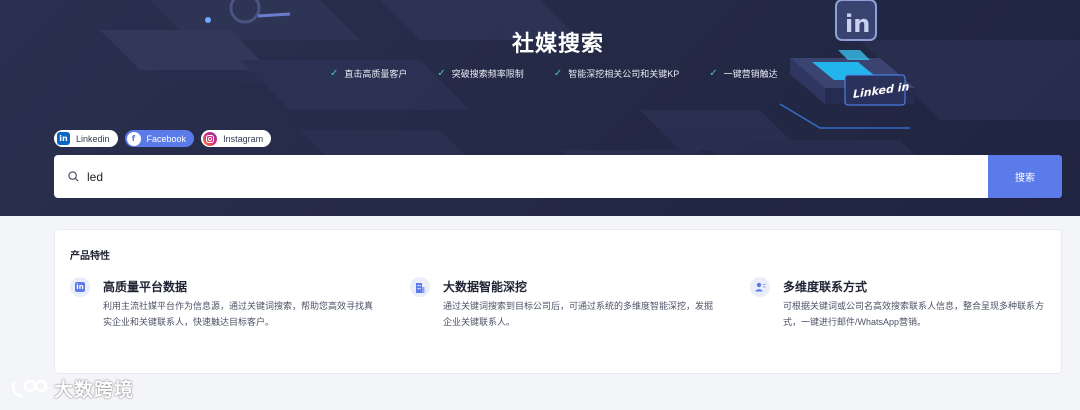  I want to click on search-icon, so click(73, 176).